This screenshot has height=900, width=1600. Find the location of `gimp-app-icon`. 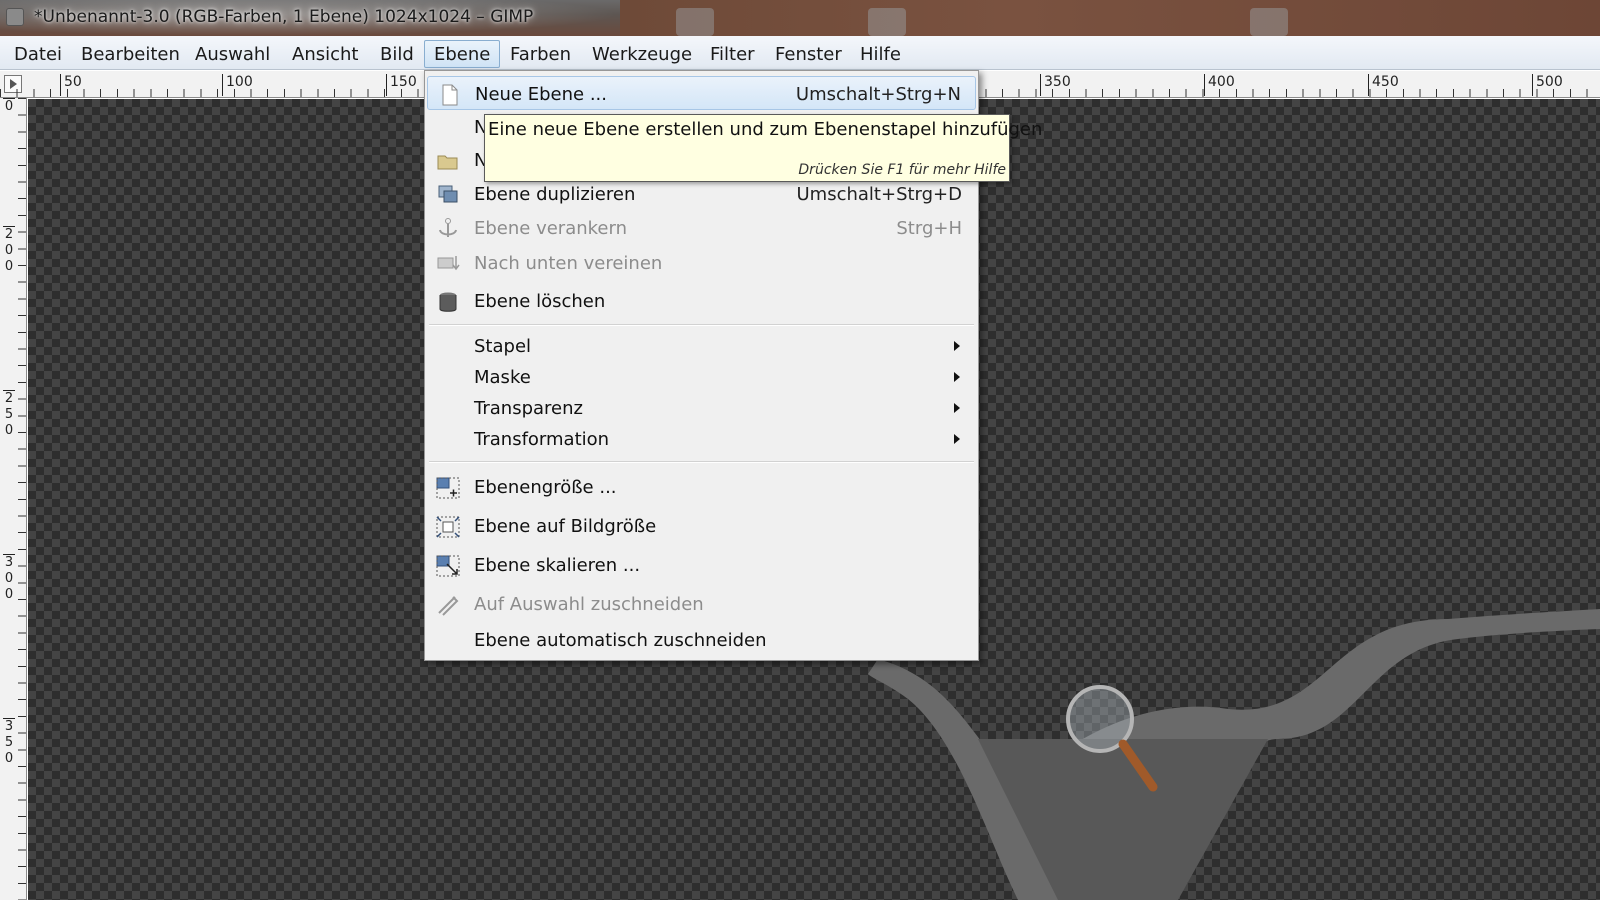

gimp-app-icon is located at coordinates (15, 17).